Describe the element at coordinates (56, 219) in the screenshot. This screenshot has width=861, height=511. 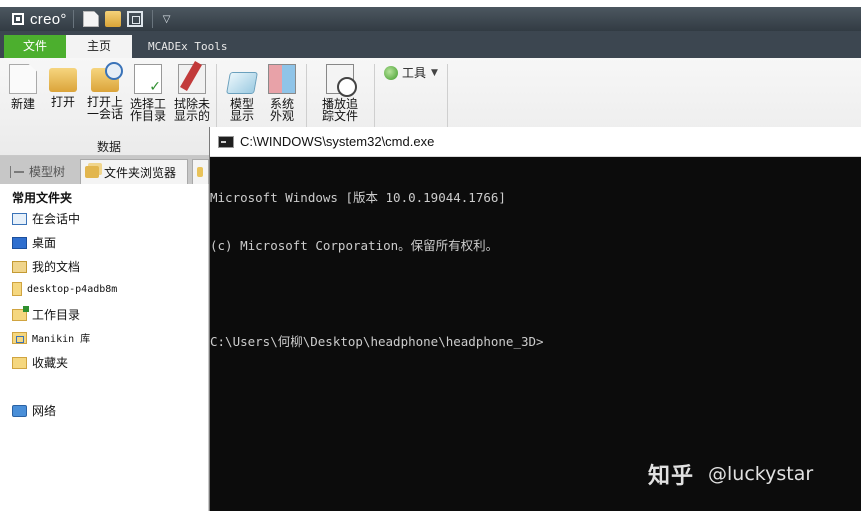
I see `folder-item-label: 在会话中` at that location.